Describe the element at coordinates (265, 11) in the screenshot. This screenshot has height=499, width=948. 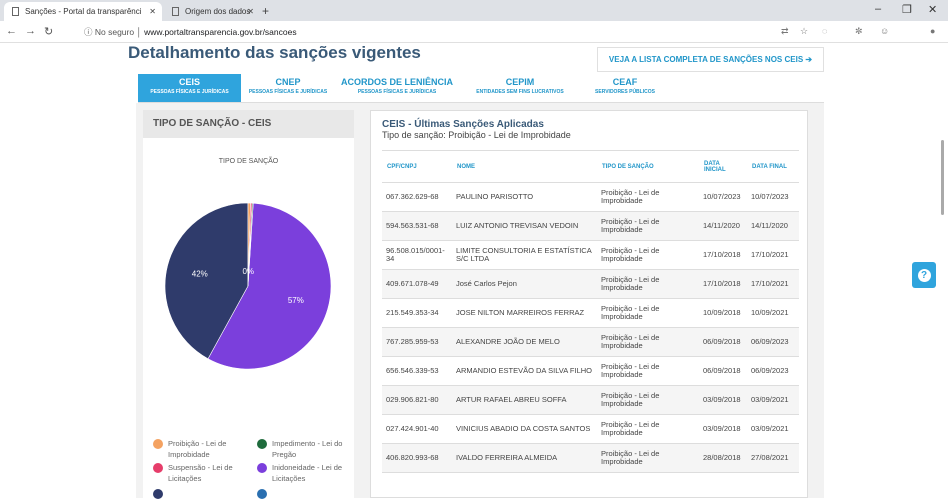
I see `new-tab-icon: +` at that location.